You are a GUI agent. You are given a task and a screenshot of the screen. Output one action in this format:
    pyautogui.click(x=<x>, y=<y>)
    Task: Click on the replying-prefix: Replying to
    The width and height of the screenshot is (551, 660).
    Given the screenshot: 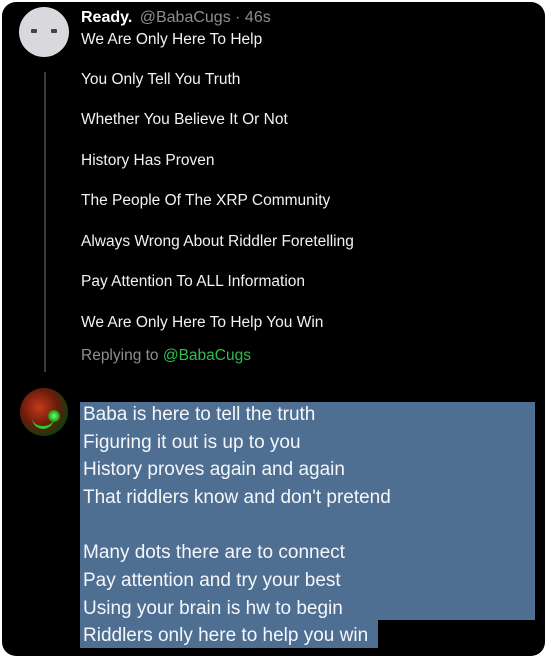 What is the action you would take?
    pyautogui.click(x=120, y=355)
    